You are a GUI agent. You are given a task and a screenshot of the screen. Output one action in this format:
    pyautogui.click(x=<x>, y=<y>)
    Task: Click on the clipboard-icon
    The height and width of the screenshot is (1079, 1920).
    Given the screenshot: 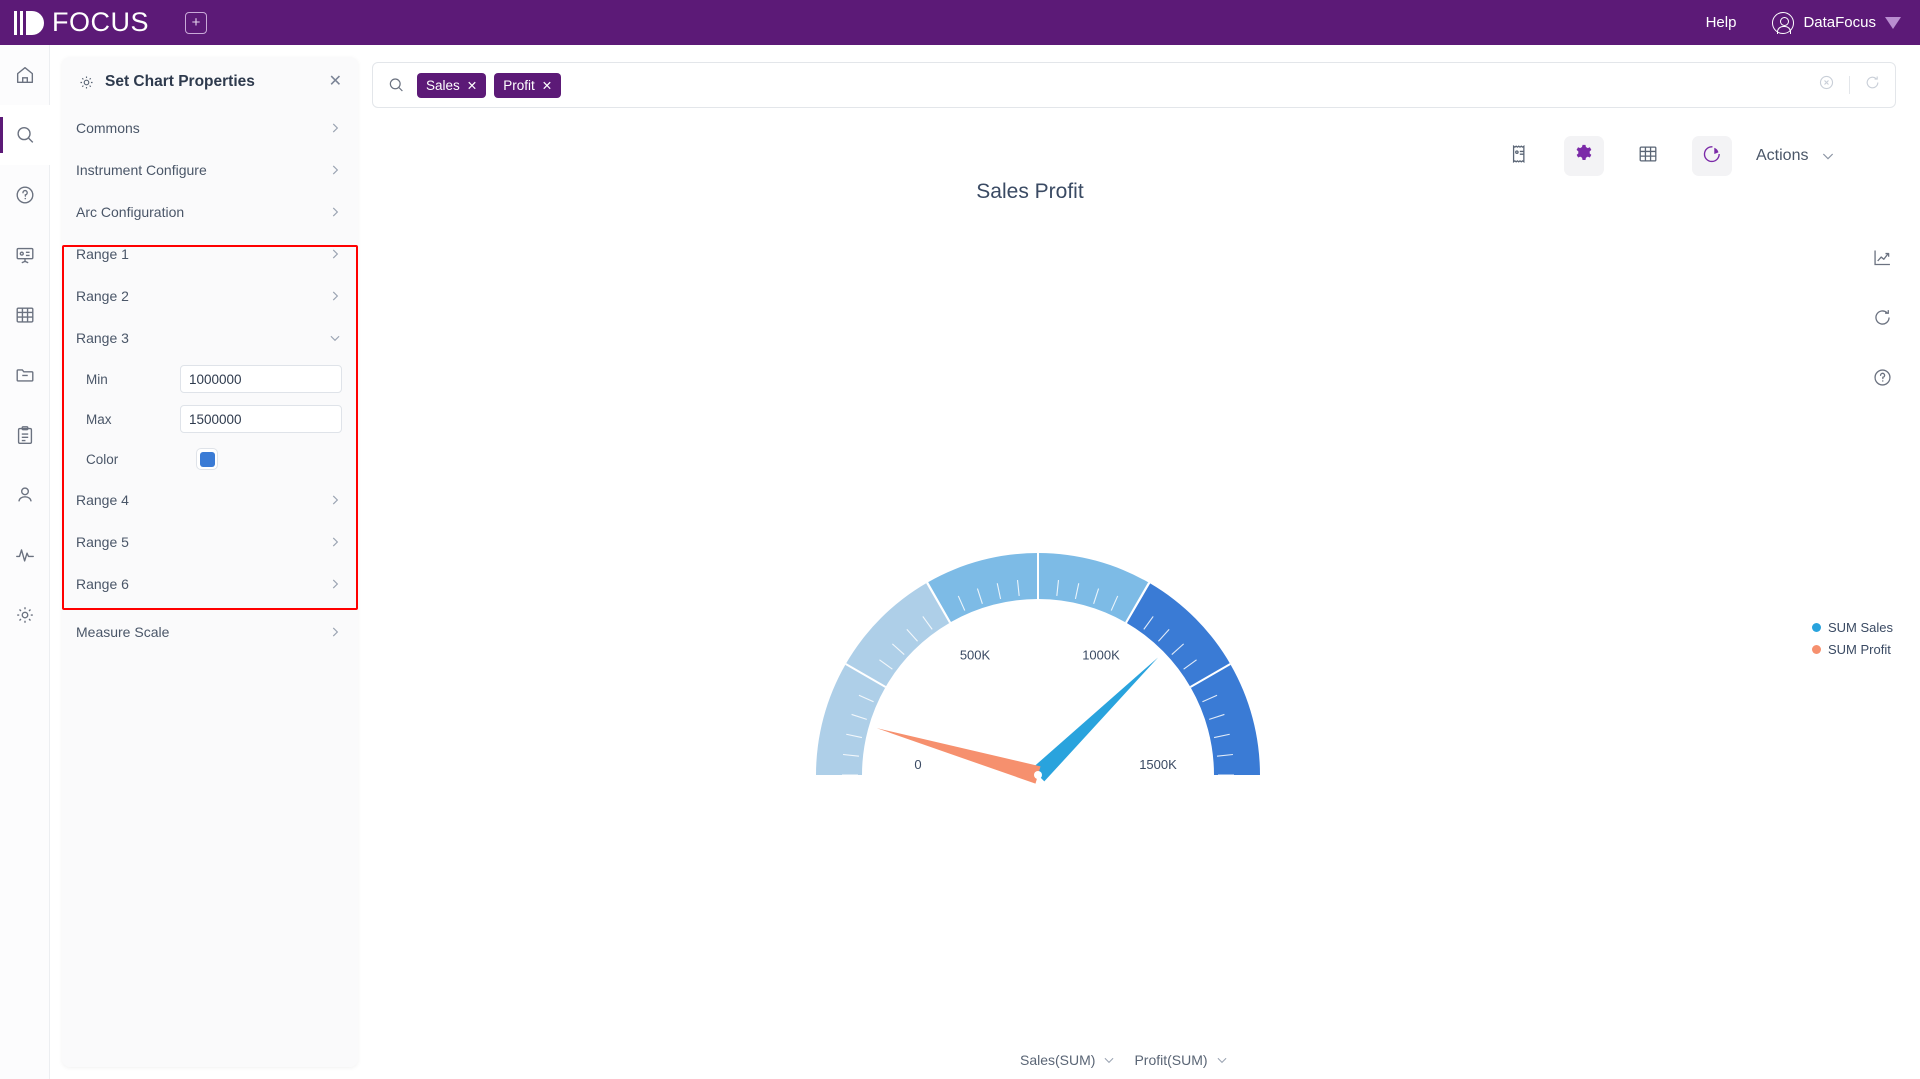 What is the action you would take?
    pyautogui.click(x=25, y=435)
    